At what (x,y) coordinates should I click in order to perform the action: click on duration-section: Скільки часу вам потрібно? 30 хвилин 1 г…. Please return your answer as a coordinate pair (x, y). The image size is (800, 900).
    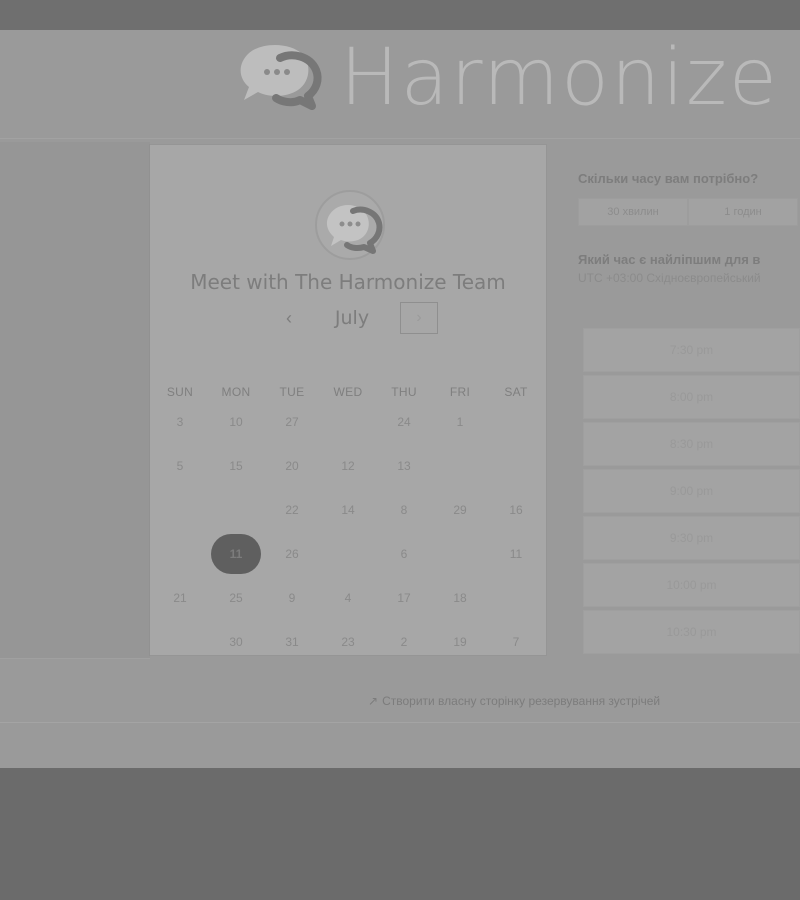
    Looking at the image, I should click on (689, 198).